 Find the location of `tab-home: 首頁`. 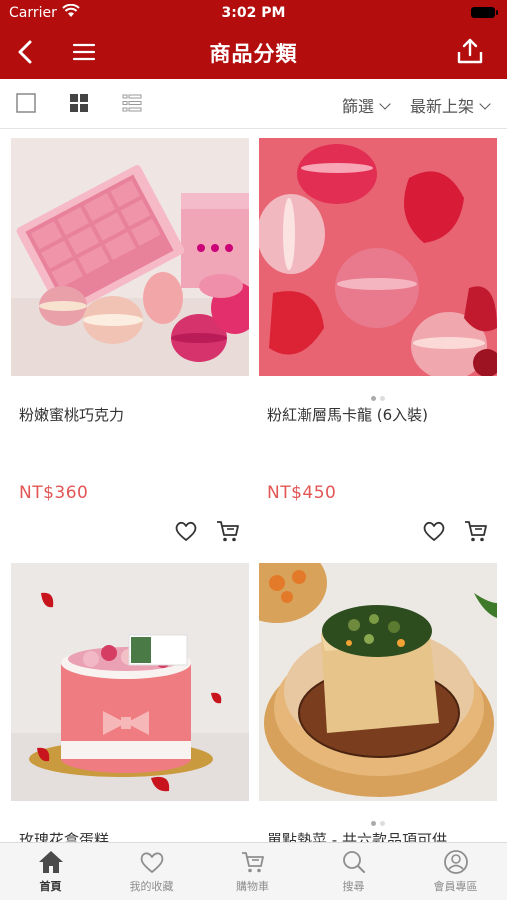

tab-home: 首頁 is located at coordinates (50, 874).